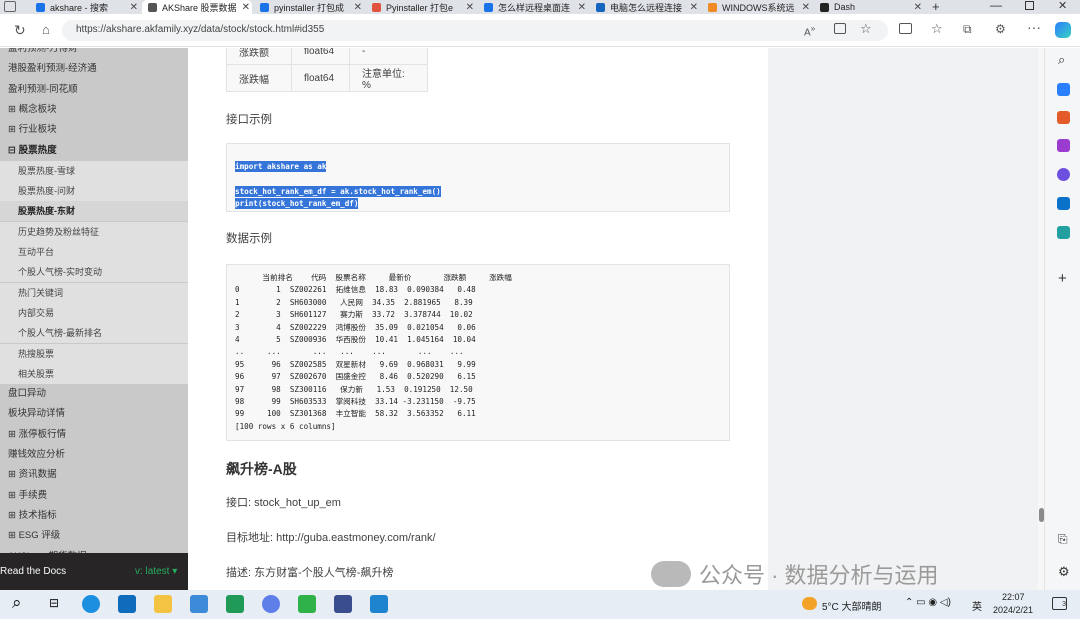 The height and width of the screenshot is (619, 1080). Describe the element at coordinates (376, 7) in the screenshot. I see `tab-favicon-icon` at that location.